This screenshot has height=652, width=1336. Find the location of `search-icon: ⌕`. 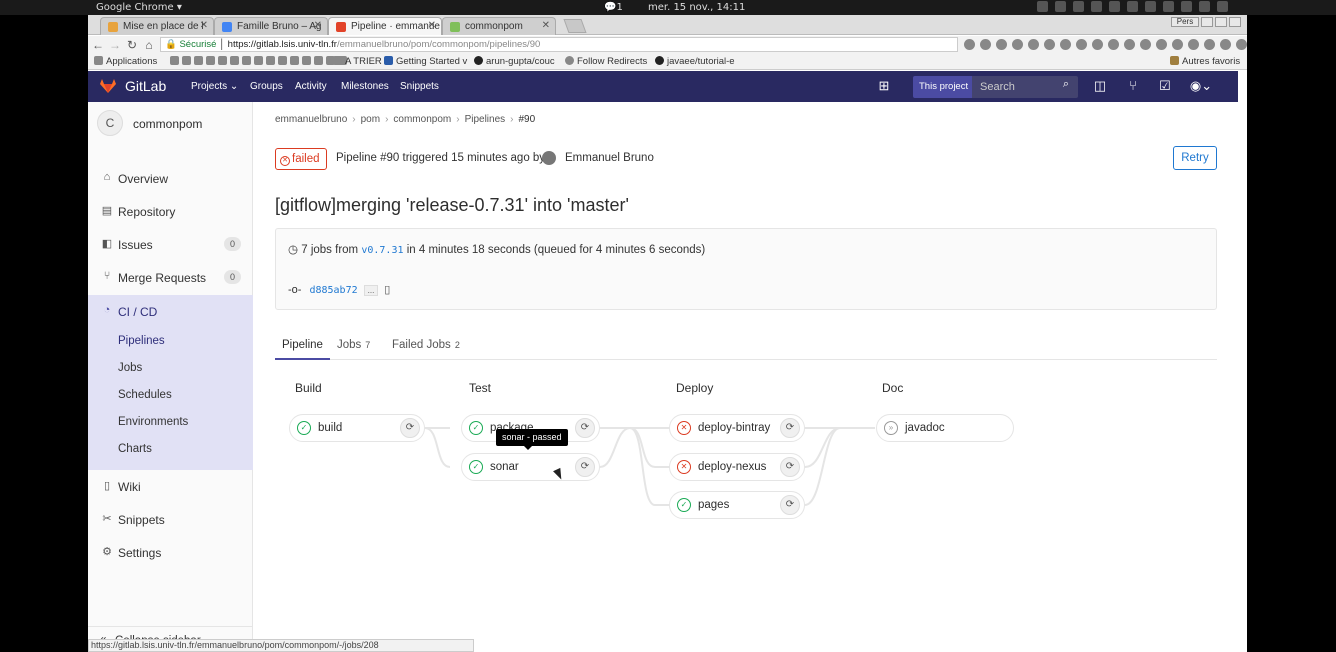

search-icon: ⌕ is located at coordinates (1066, 84).